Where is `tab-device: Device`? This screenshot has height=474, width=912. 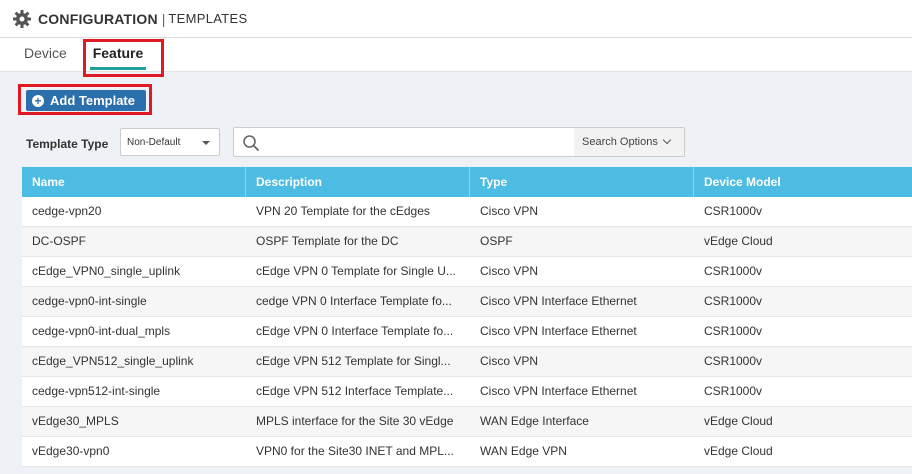
tab-device: Device is located at coordinates (45, 55).